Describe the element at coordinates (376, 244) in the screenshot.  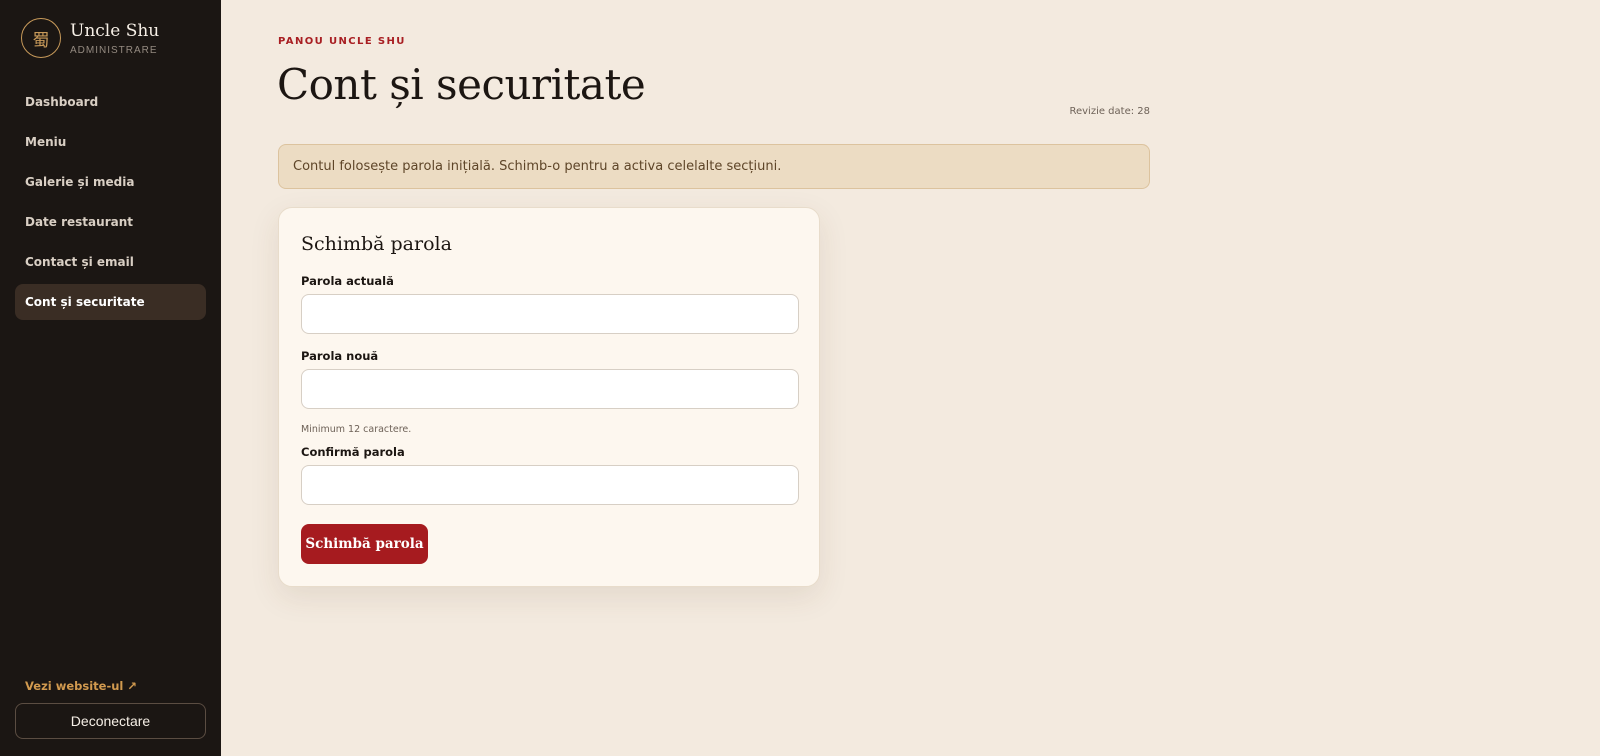
I see `card-title: Schimbă parola` at that location.